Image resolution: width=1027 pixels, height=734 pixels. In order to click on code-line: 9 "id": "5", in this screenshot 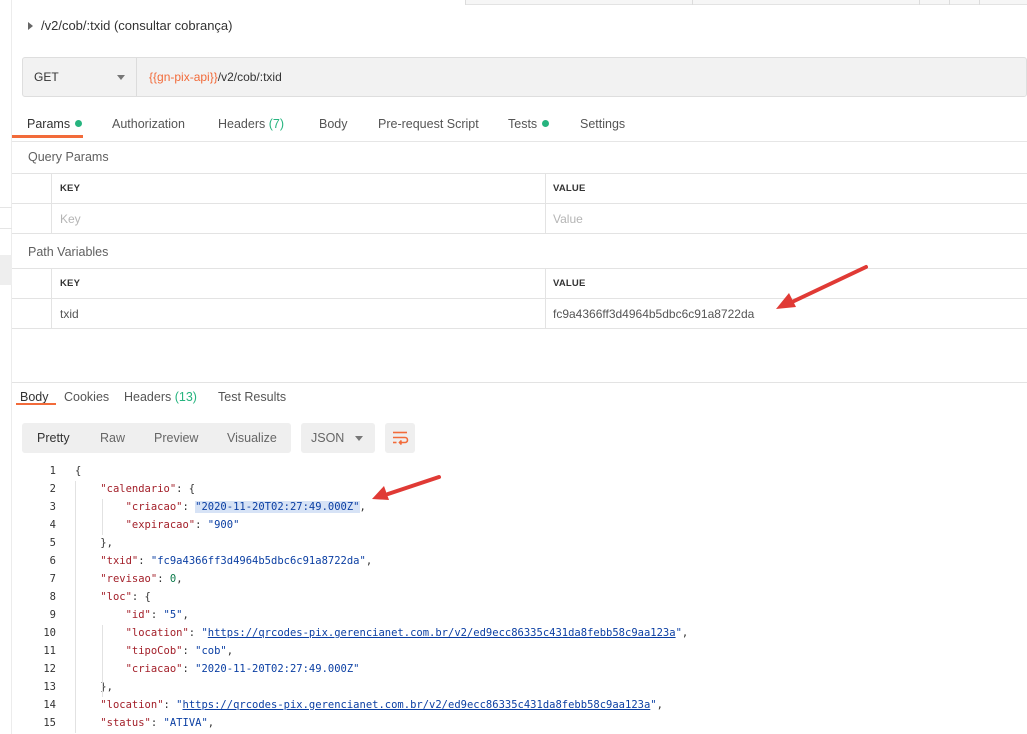, I will do `click(519, 615)`.